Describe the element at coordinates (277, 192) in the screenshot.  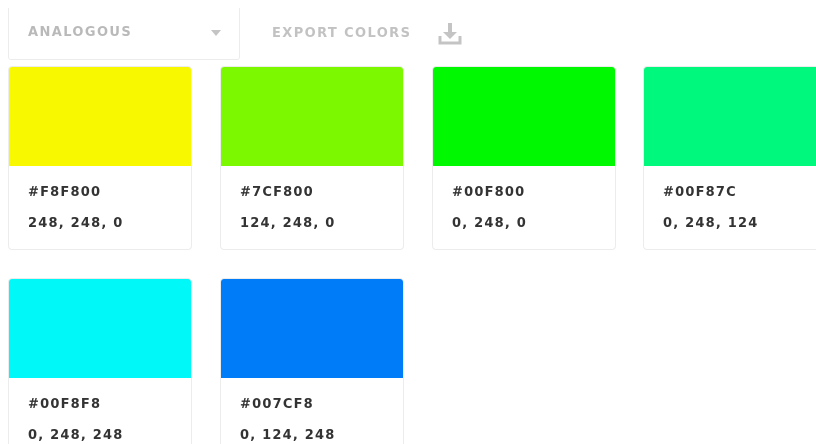
I see `hex-value: #7CF800` at that location.